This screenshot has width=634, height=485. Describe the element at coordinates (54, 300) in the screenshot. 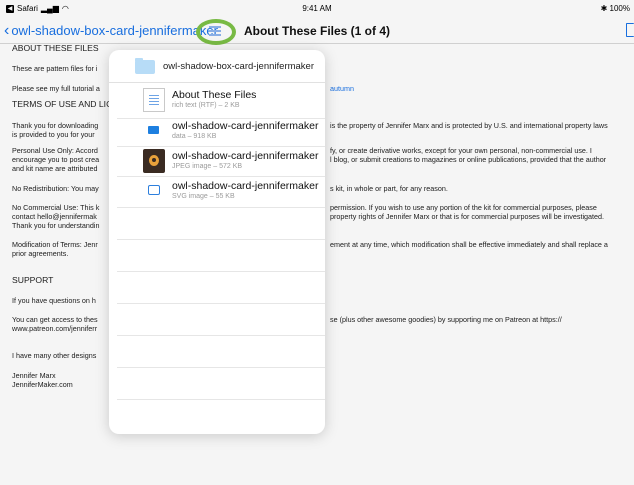

I see `doc-line: If you have questions on h` at that location.